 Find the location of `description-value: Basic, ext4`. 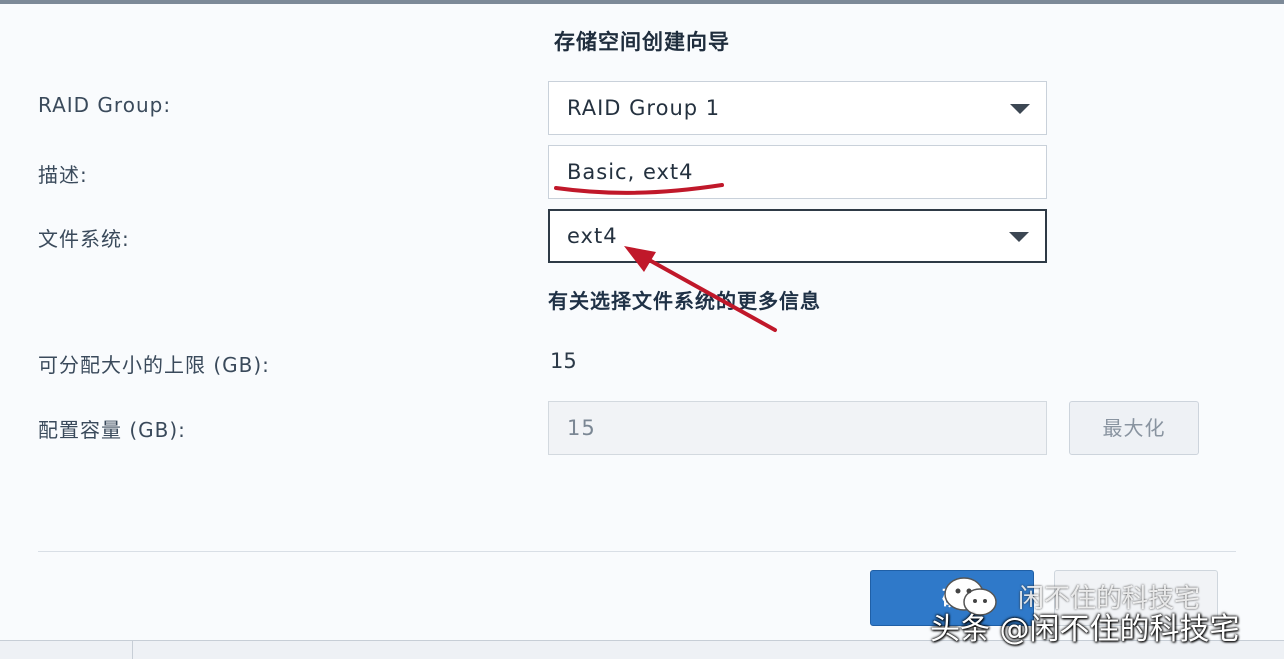

description-value: Basic, ext4 is located at coordinates (630, 172).